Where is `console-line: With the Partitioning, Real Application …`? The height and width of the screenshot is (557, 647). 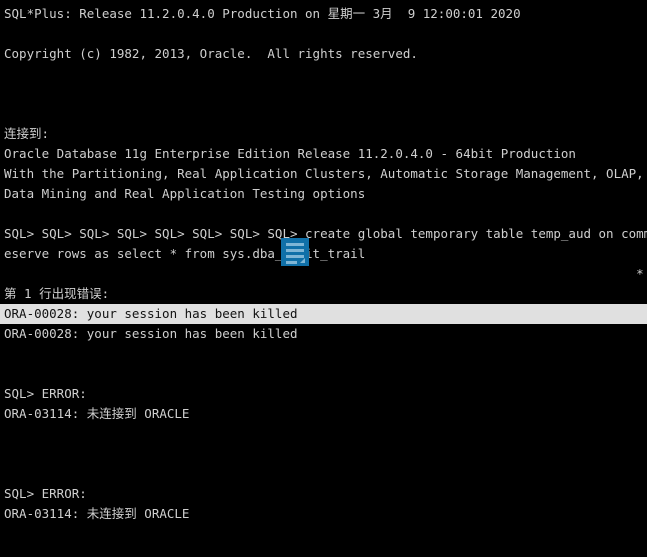 console-line: With the Partitioning, Real Application … is located at coordinates (324, 173).